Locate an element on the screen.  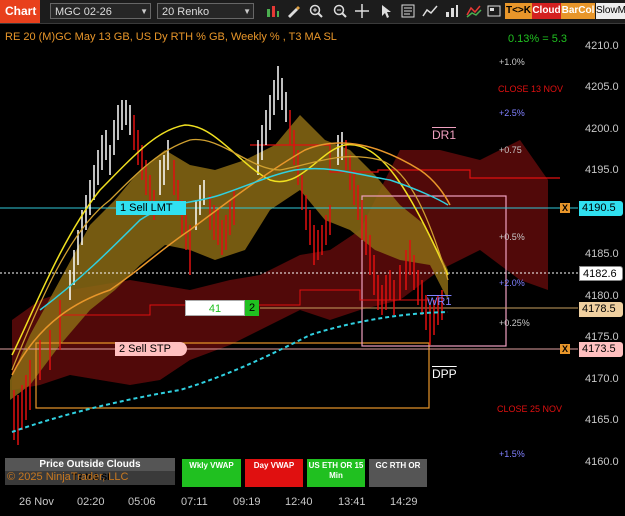
crosshair-icon is located at coordinates (362, 11).